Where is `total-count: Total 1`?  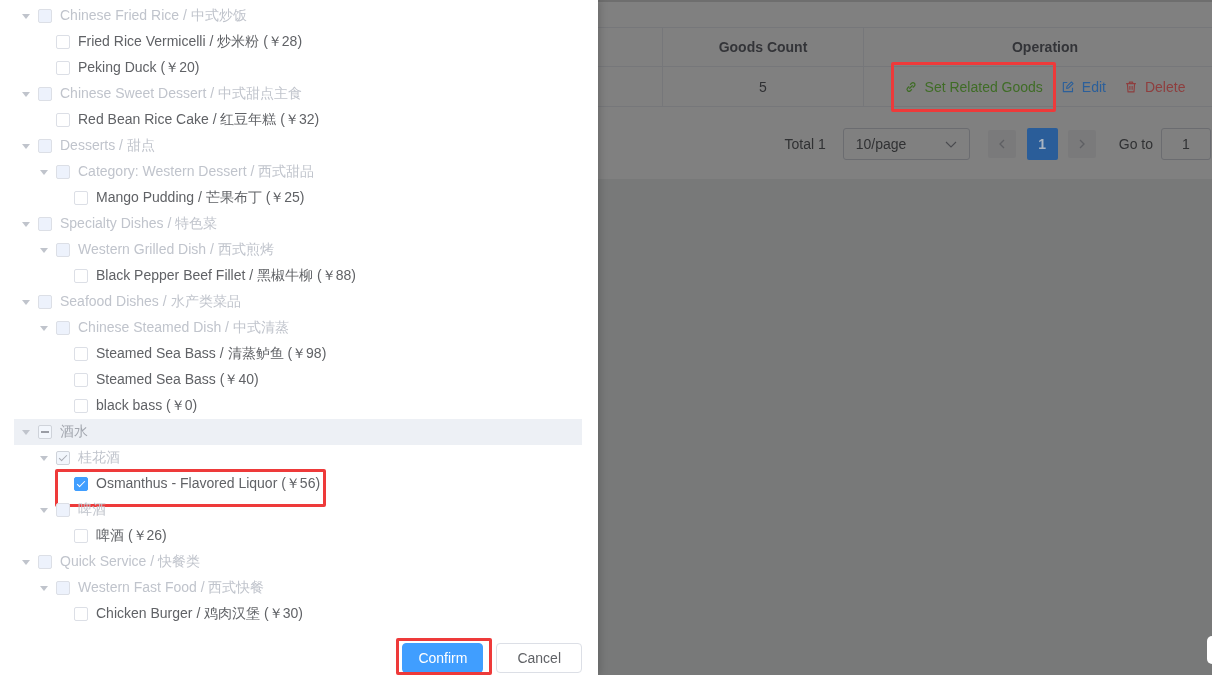
total-count: Total 1 is located at coordinates (805, 144).